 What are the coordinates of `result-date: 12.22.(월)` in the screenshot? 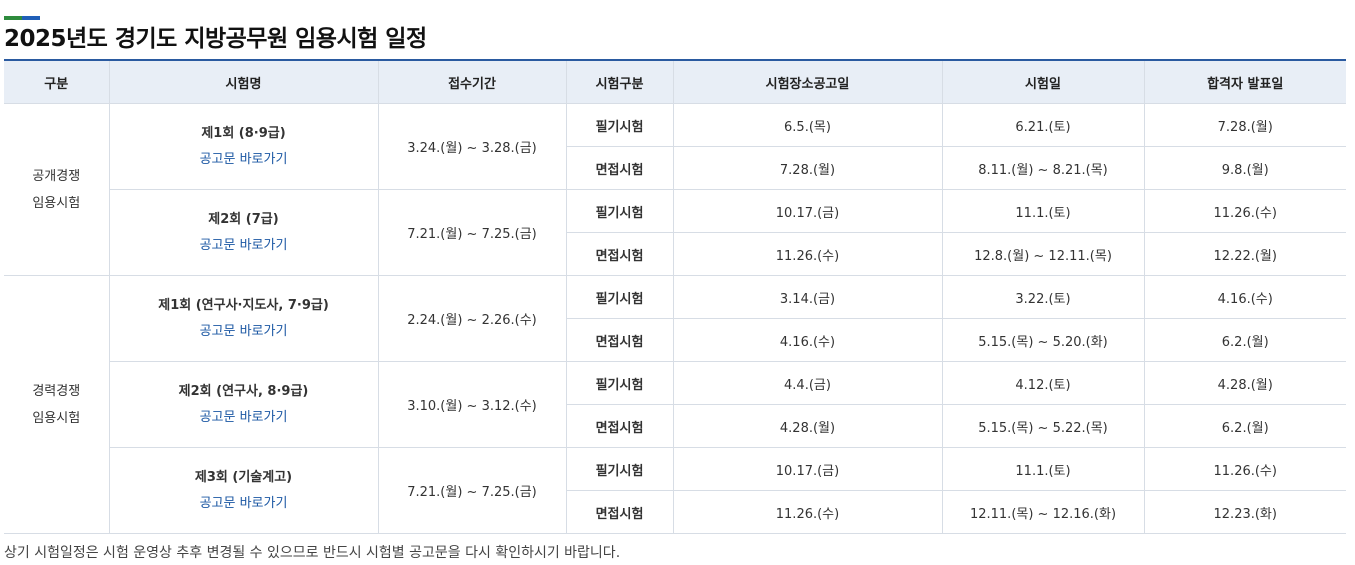 It's located at (1244, 254).